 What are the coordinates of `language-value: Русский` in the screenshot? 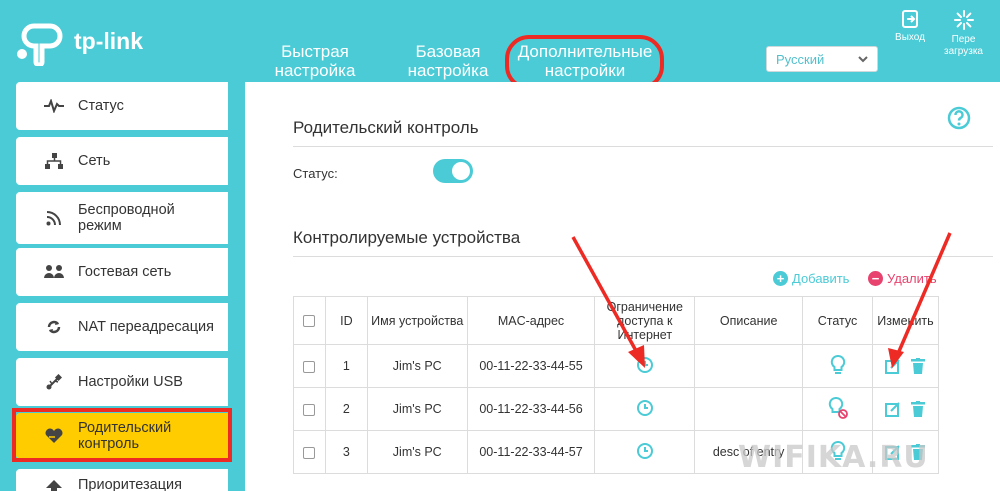 It's located at (800, 59).